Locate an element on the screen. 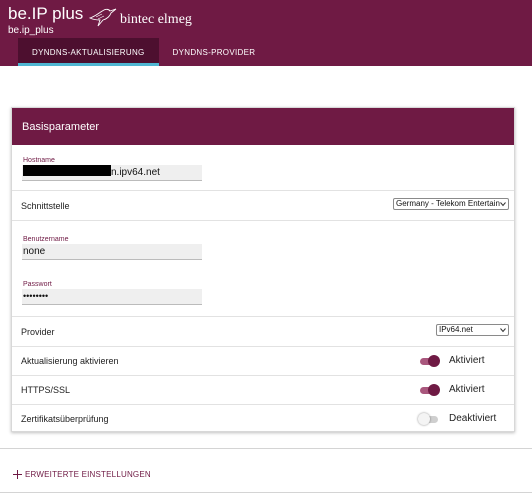 The width and height of the screenshot is (532, 500). hostname-row: Hostname n.ipv64.net is located at coordinates (263, 167).